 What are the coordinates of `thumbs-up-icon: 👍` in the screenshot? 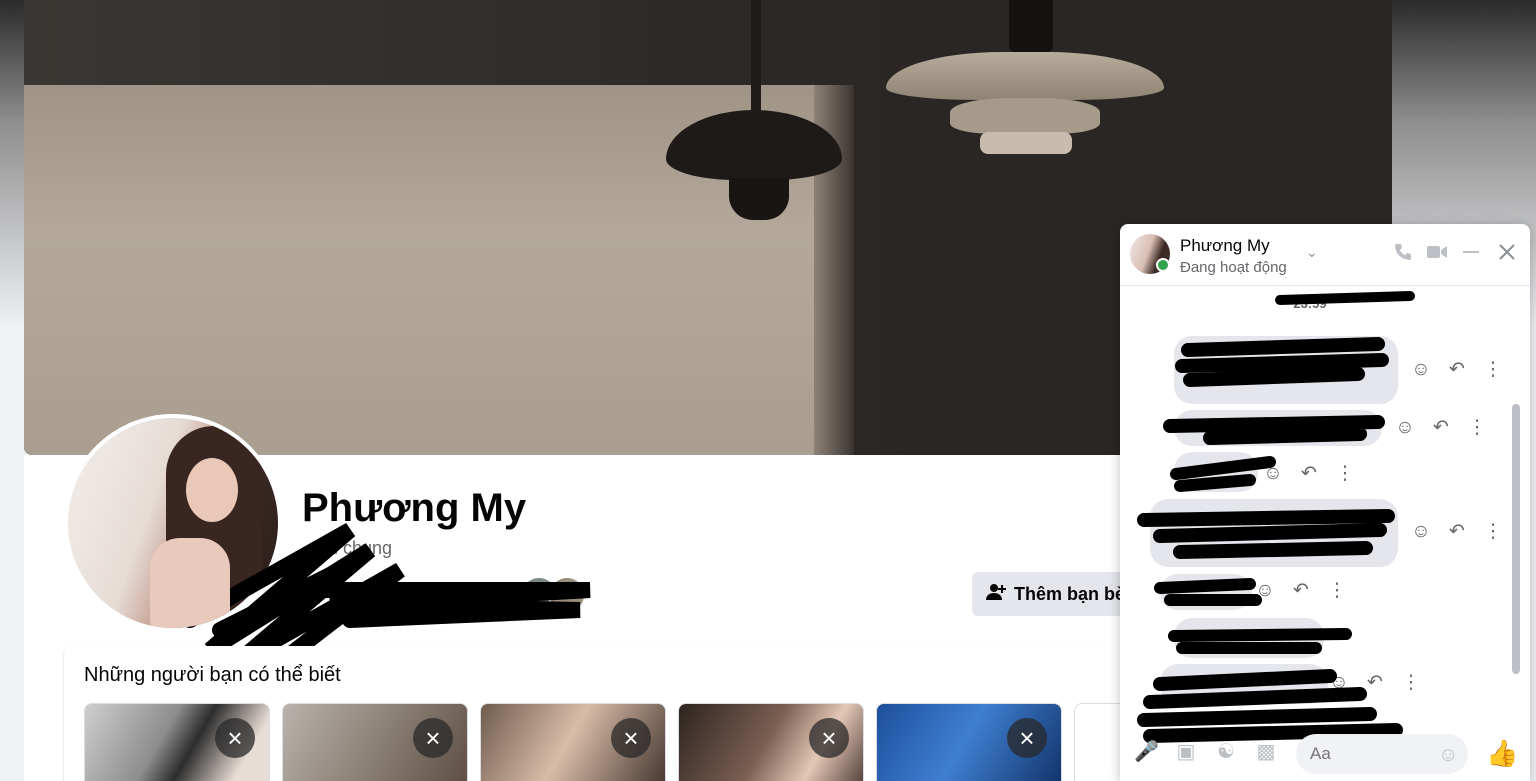 It's located at (1502, 753).